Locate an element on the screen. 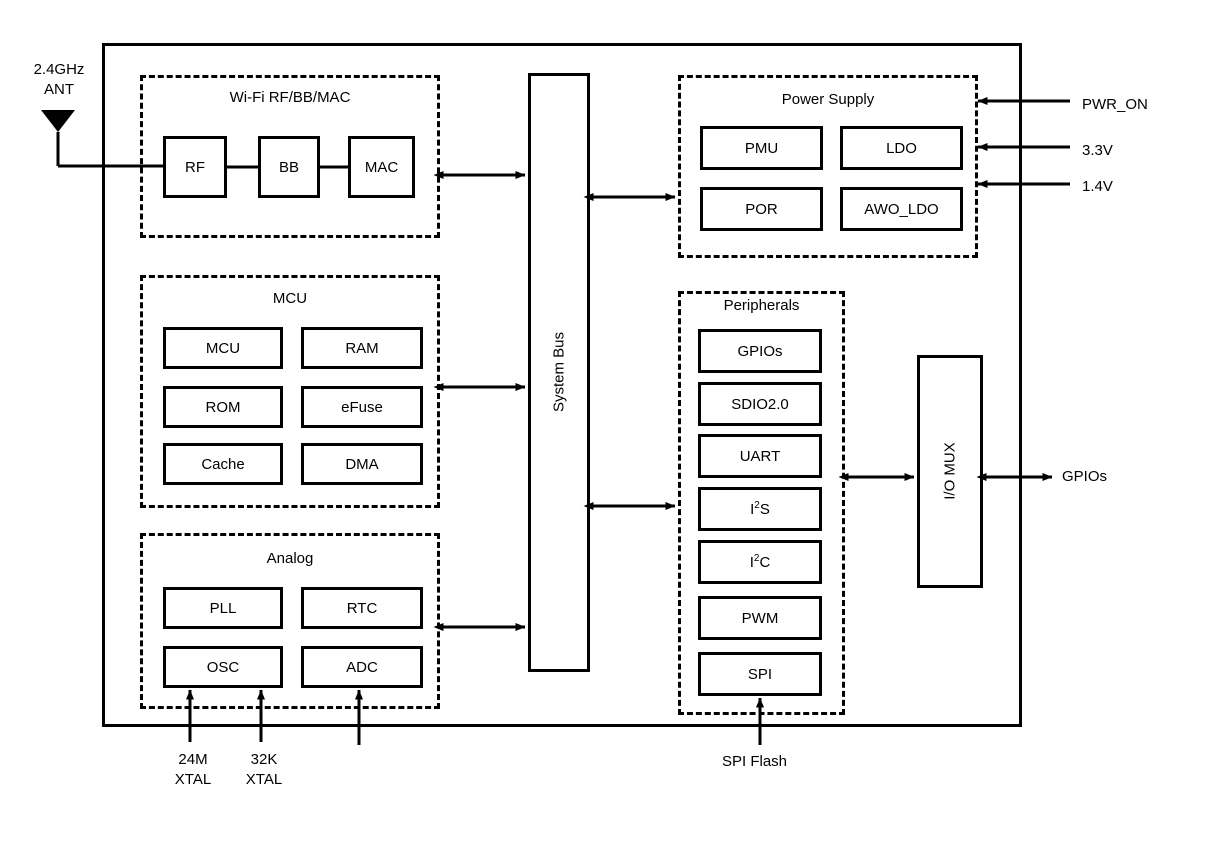  block-awo-ldo: AWO_LDO is located at coordinates (901, 209).